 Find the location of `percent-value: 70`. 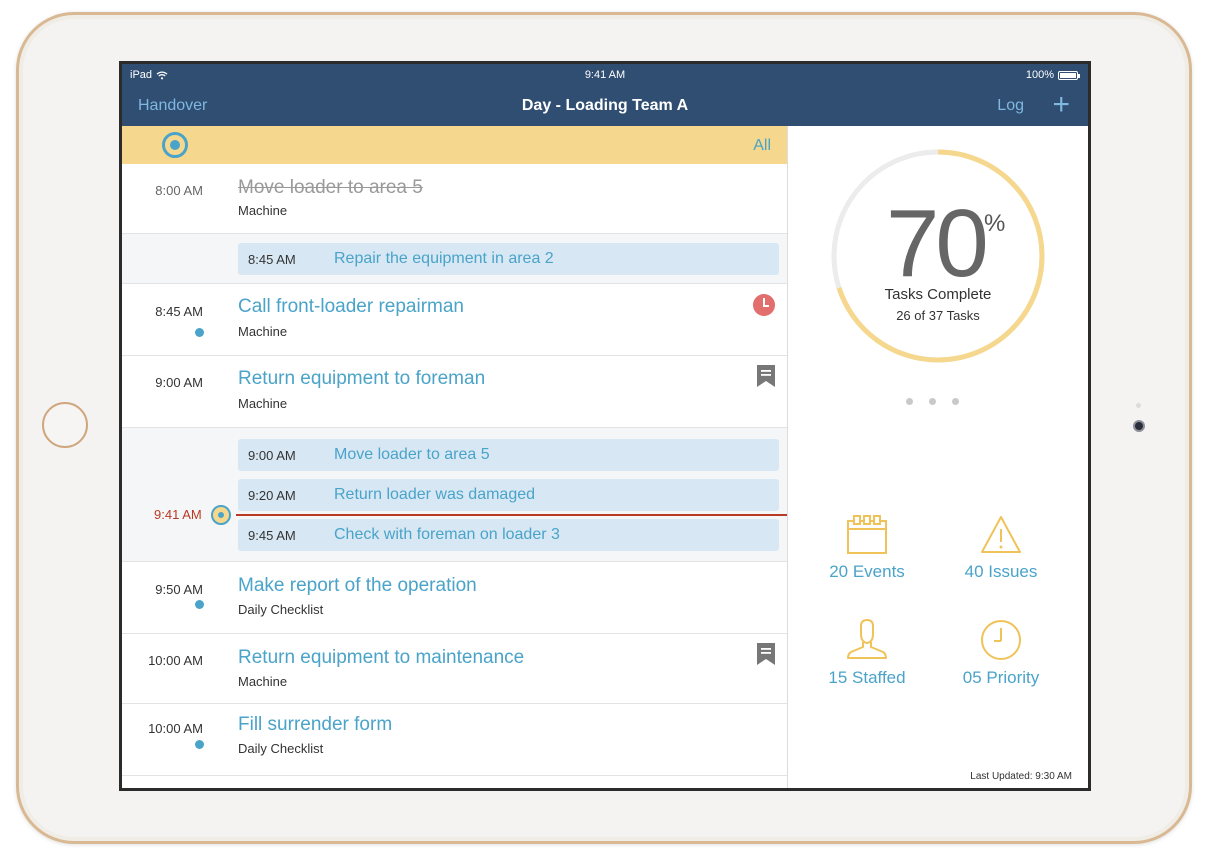

percent-value: 70 is located at coordinates (937, 243).